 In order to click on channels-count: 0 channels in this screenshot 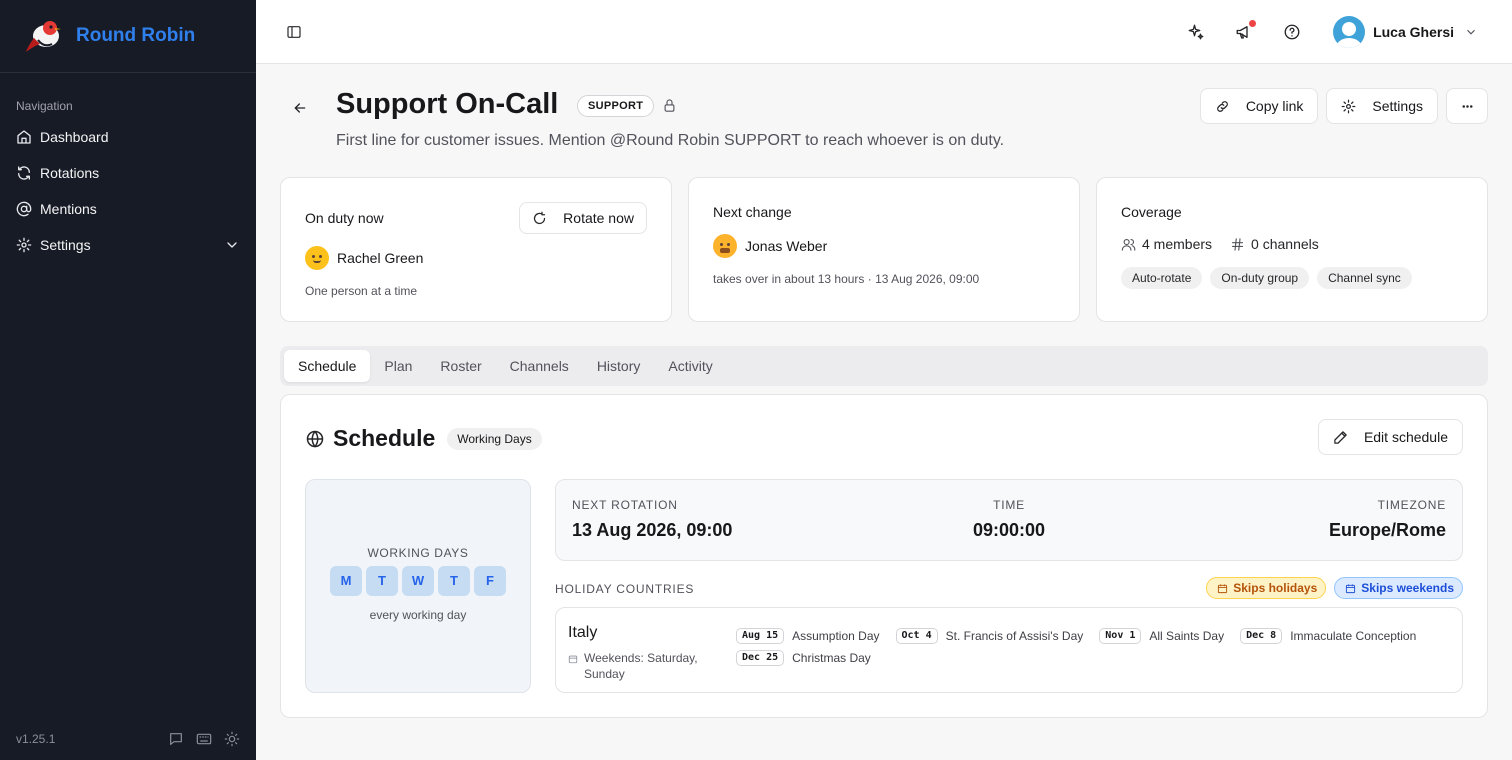, I will do `click(1285, 244)`.